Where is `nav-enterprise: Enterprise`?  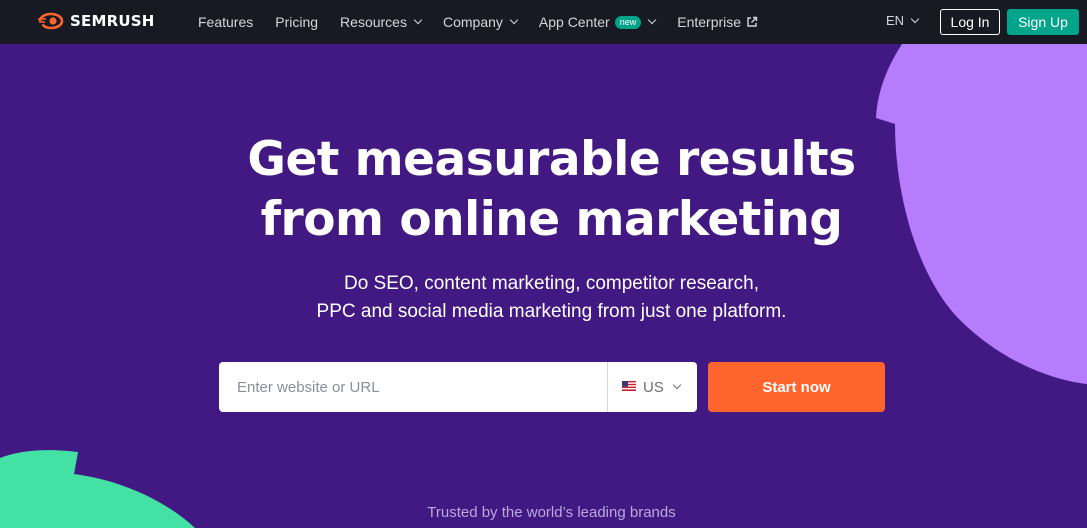
nav-enterprise: Enterprise is located at coordinates (717, 22).